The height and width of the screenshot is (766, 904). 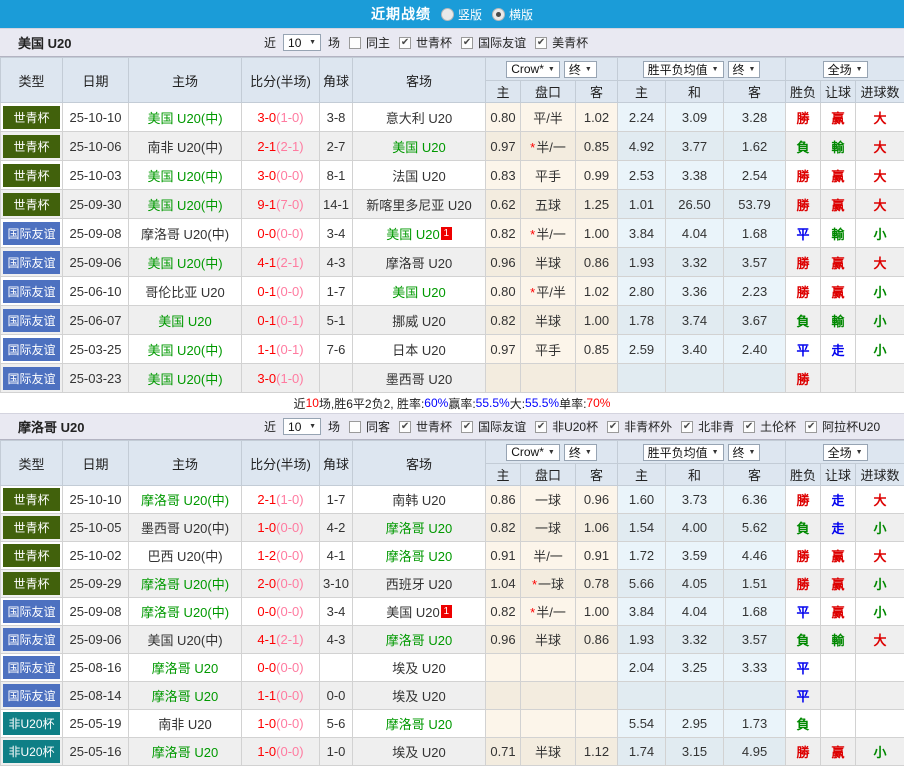 I want to click on score-cell: 1-0(0-0), so click(x=281, y=752).